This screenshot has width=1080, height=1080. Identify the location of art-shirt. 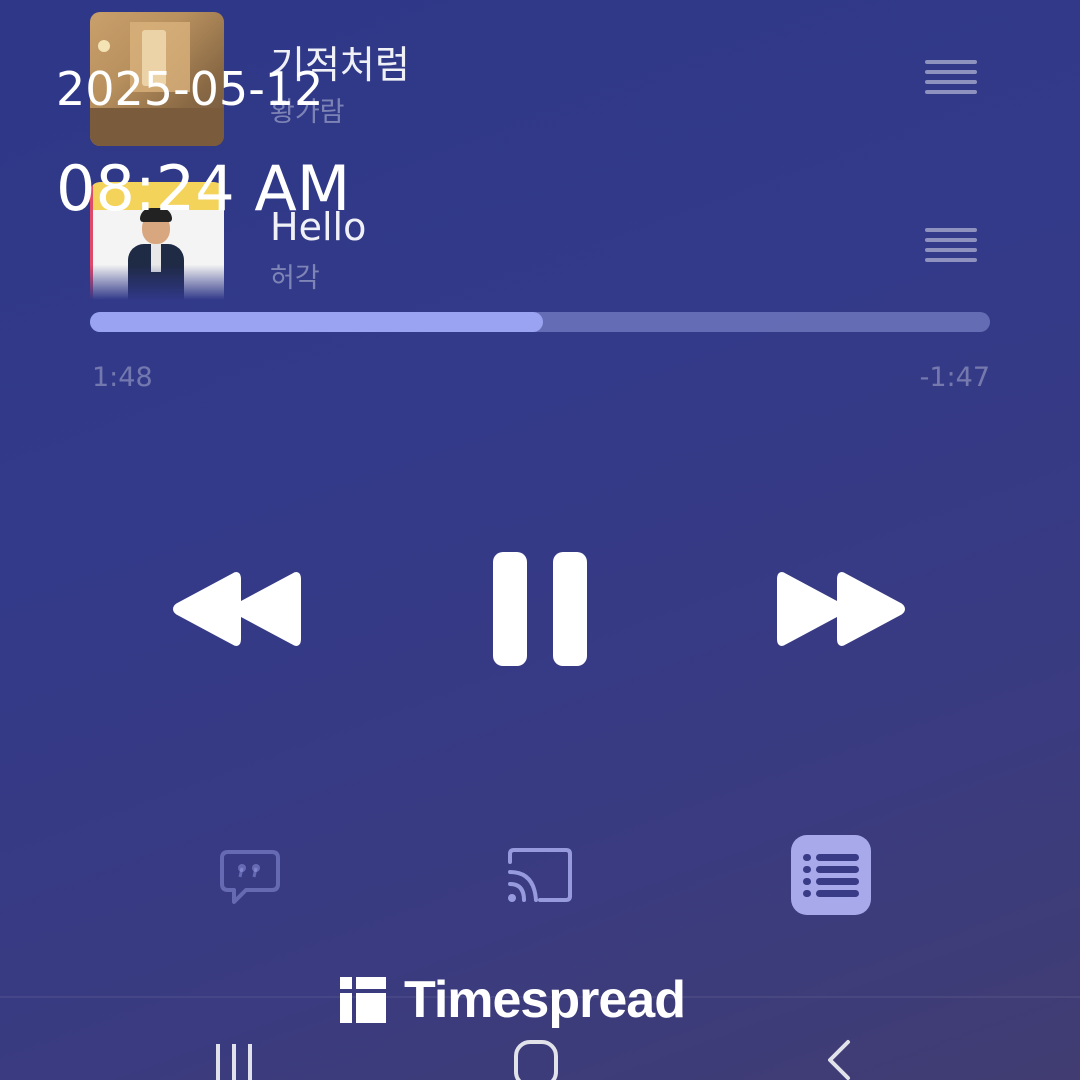
(156, 258).